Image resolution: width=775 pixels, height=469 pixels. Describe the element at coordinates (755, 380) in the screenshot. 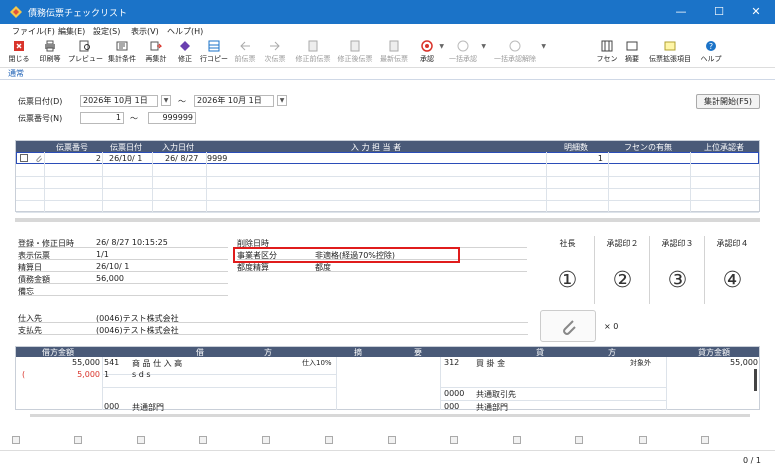

I see `journal-scrollbar` at that location.